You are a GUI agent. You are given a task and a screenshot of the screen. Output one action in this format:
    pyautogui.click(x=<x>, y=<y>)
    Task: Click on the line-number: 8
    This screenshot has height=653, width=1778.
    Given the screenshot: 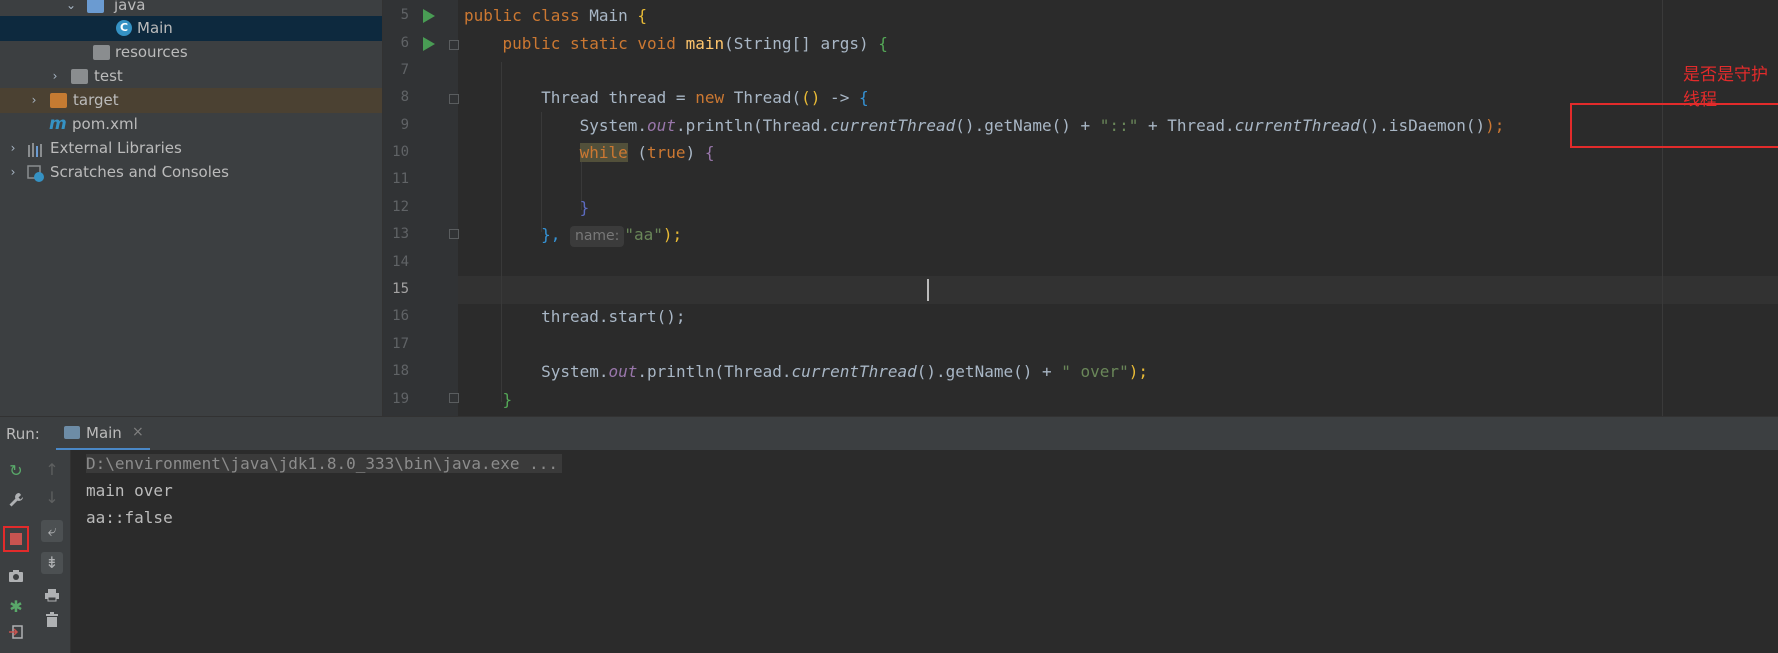 What is the action you would take?
    pyautogui.click(x=404, y=97)
    